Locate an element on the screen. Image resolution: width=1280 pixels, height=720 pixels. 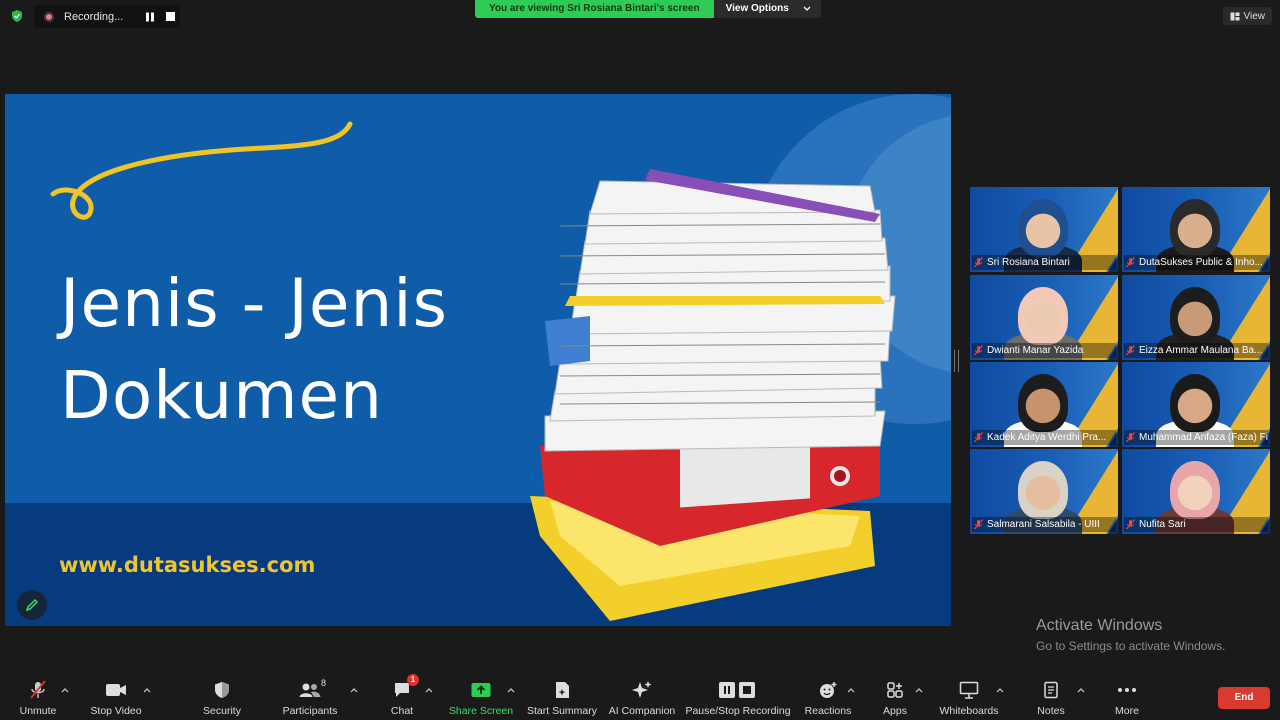
pencil-icon is located at coordinates (32, 605).